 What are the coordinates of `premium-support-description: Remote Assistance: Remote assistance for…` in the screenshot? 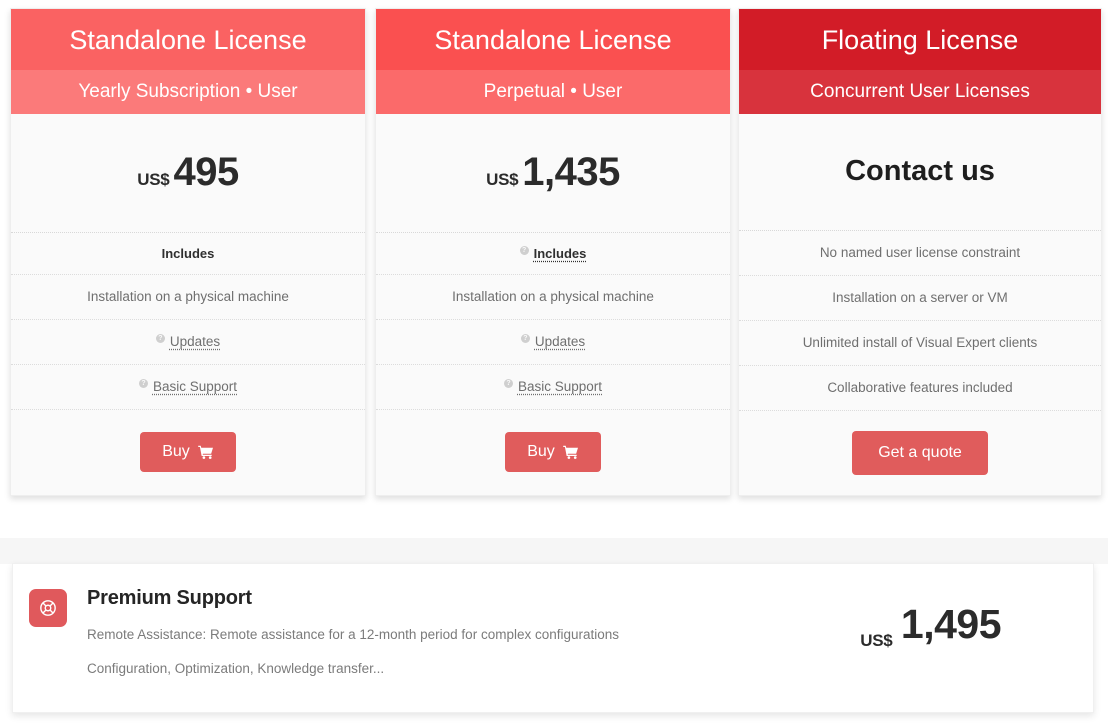 It's located at (353, 634).